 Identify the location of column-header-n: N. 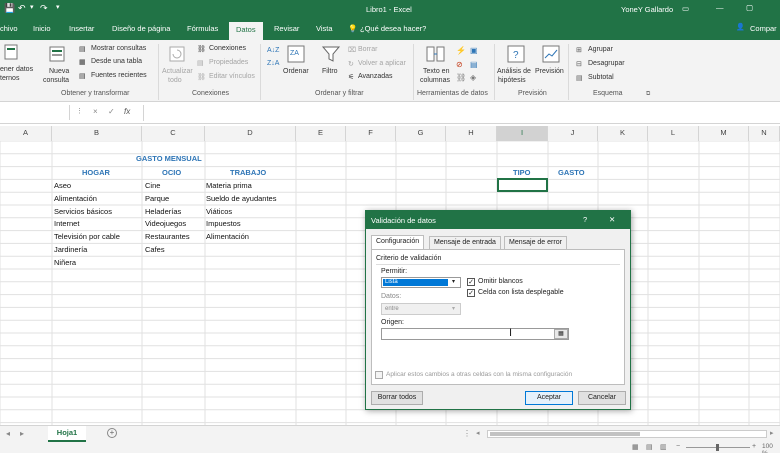
(764, 133).